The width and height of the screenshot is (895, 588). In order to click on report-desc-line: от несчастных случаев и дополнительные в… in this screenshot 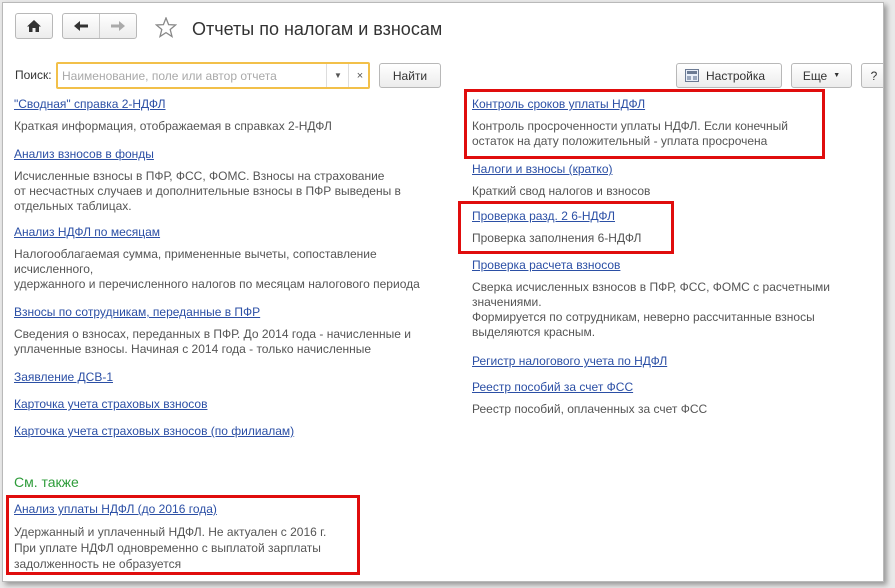, I will do `click(207, 191)`.